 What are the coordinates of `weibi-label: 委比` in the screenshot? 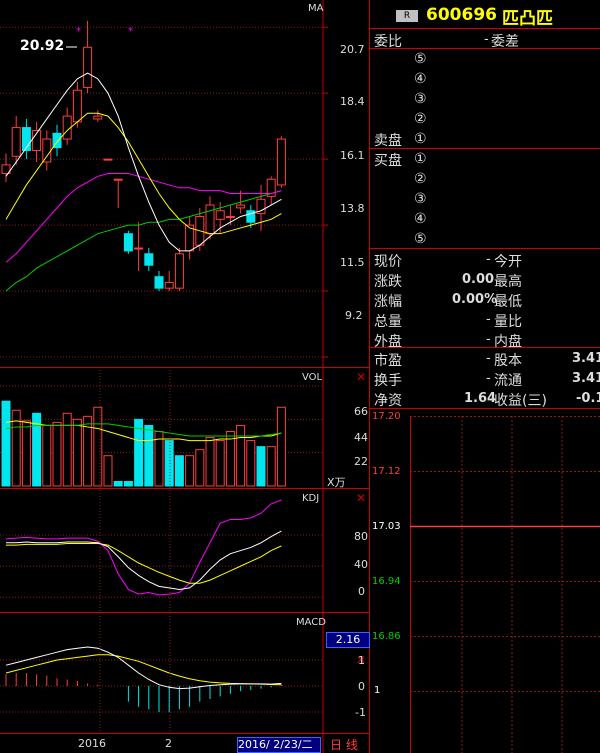 It's located at (388, 42).